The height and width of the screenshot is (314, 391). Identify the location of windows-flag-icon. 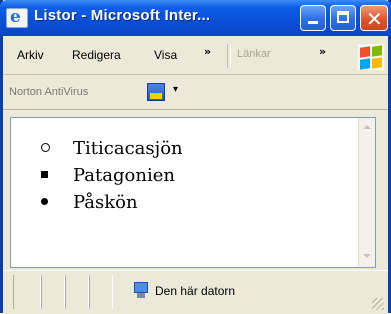
(371, 57).